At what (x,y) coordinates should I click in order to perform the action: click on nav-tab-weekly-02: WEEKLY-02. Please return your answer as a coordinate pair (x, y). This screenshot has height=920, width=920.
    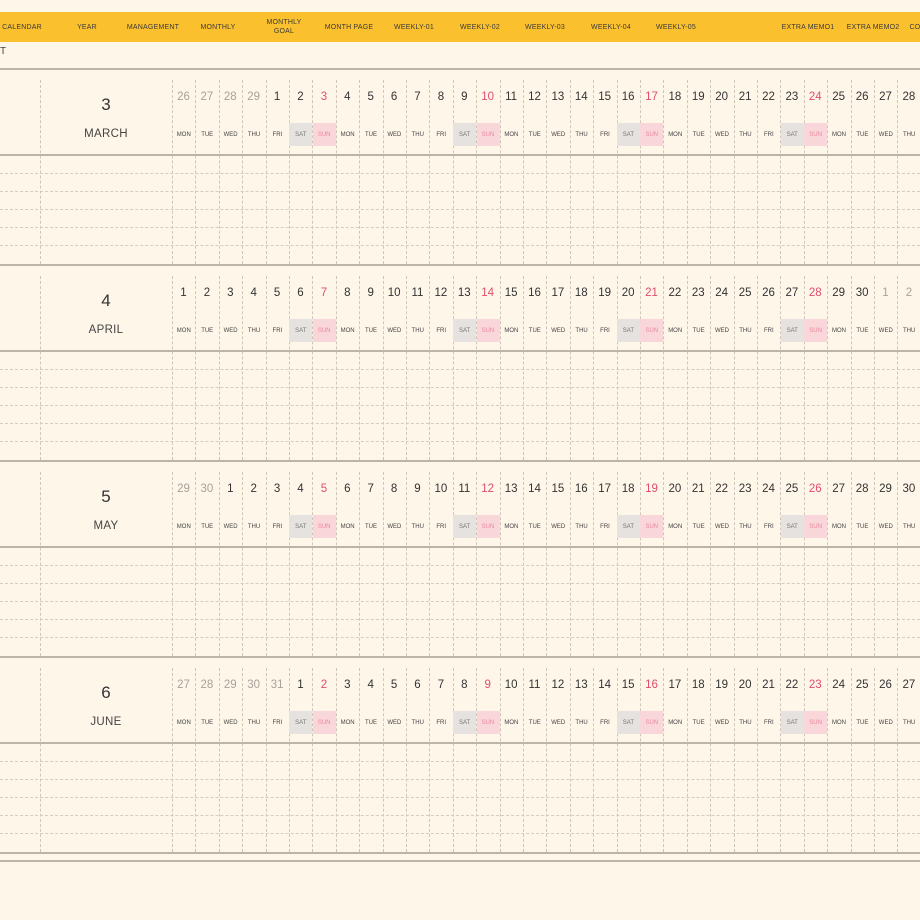
    Looking at the image, I should click on (480, 27).